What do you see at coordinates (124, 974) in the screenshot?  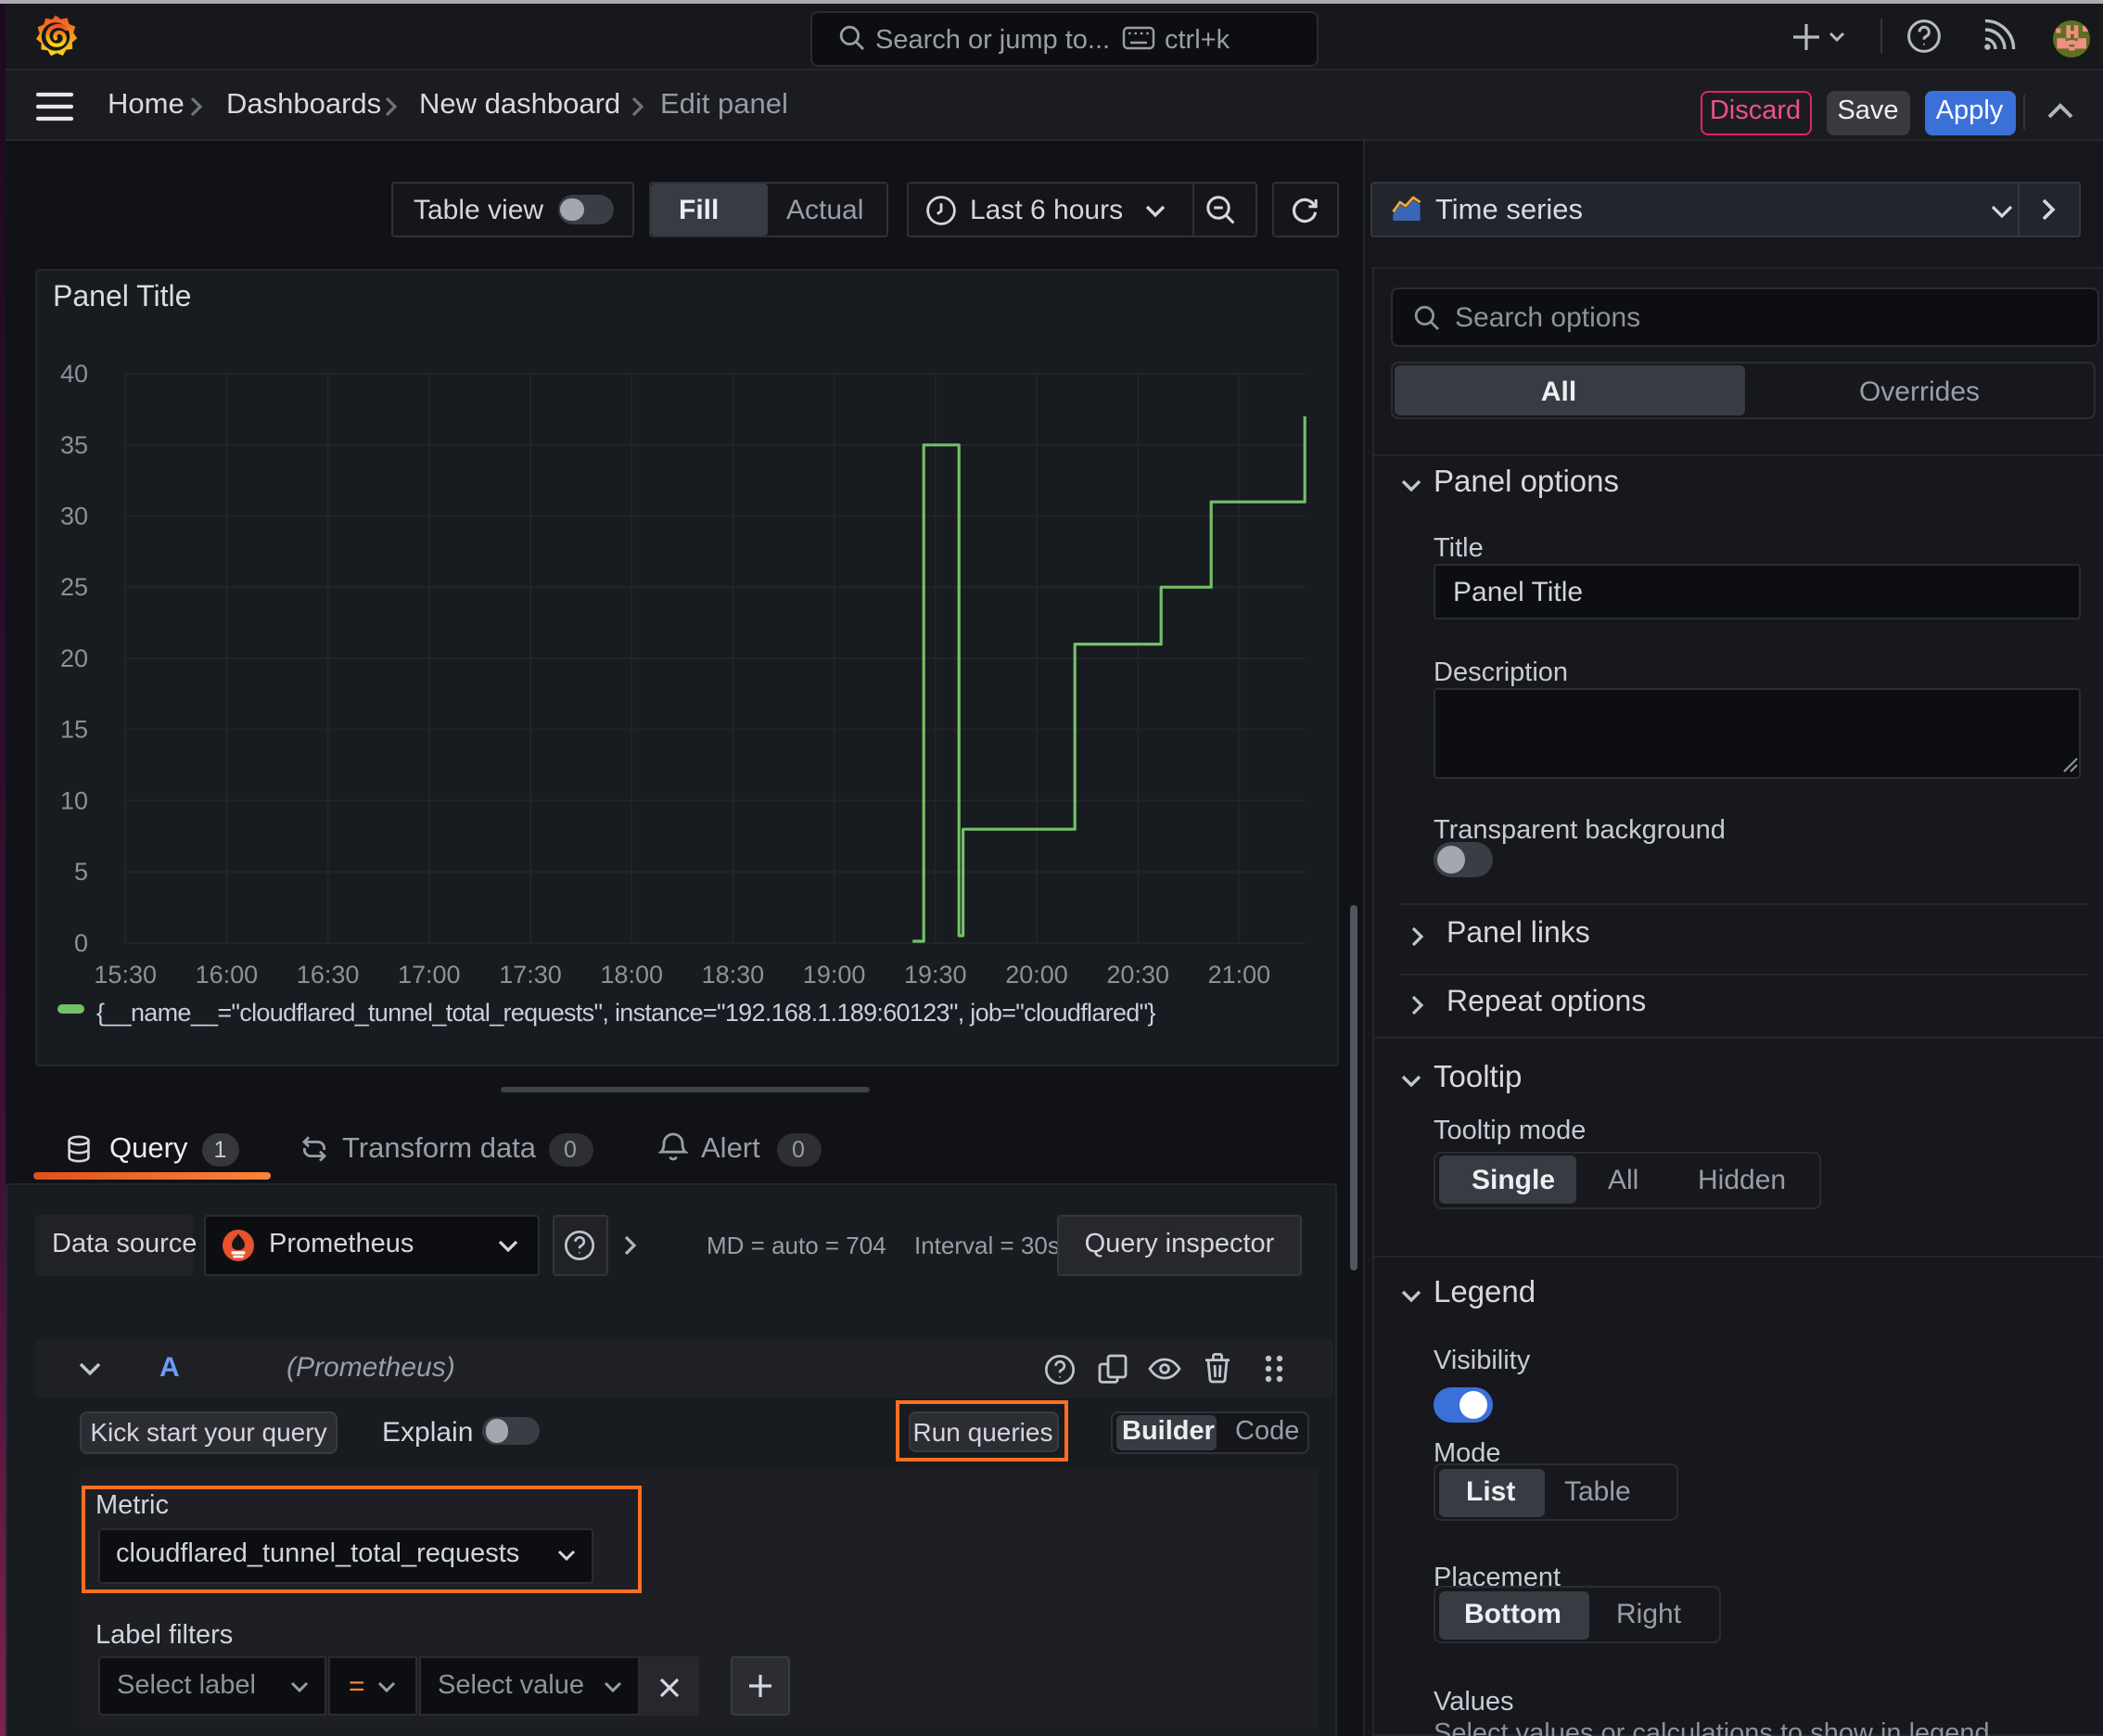 I see `svg-text: 15:30` at bounding box center [124, 974].